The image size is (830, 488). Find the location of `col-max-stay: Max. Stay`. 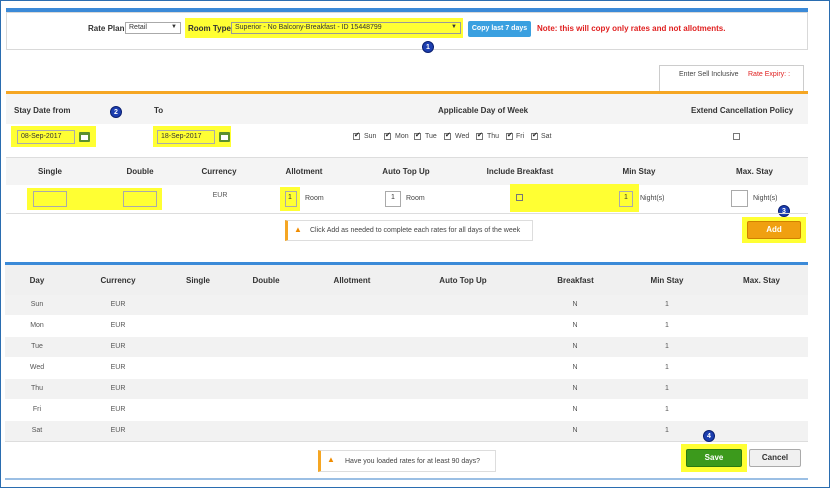

col-max-stay: Max. Stay is located at coordinates (754, 171).